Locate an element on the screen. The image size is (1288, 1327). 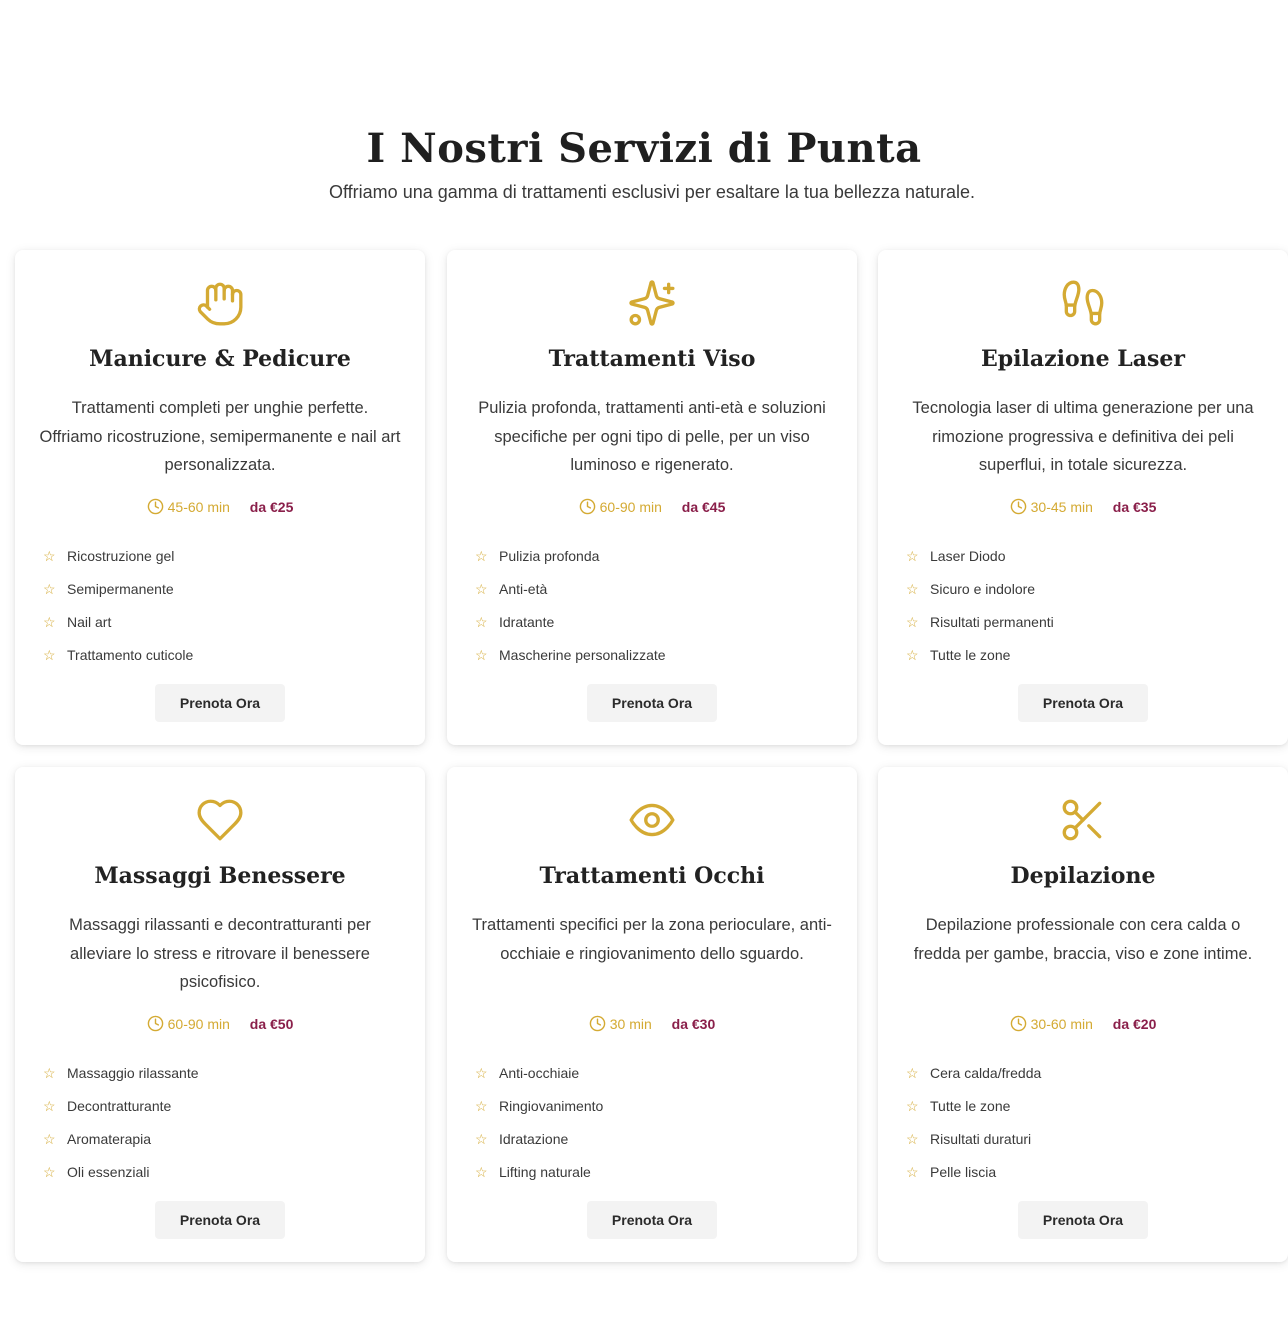
feature-label: Risultati permanenti is located at coordinates (992, 621).